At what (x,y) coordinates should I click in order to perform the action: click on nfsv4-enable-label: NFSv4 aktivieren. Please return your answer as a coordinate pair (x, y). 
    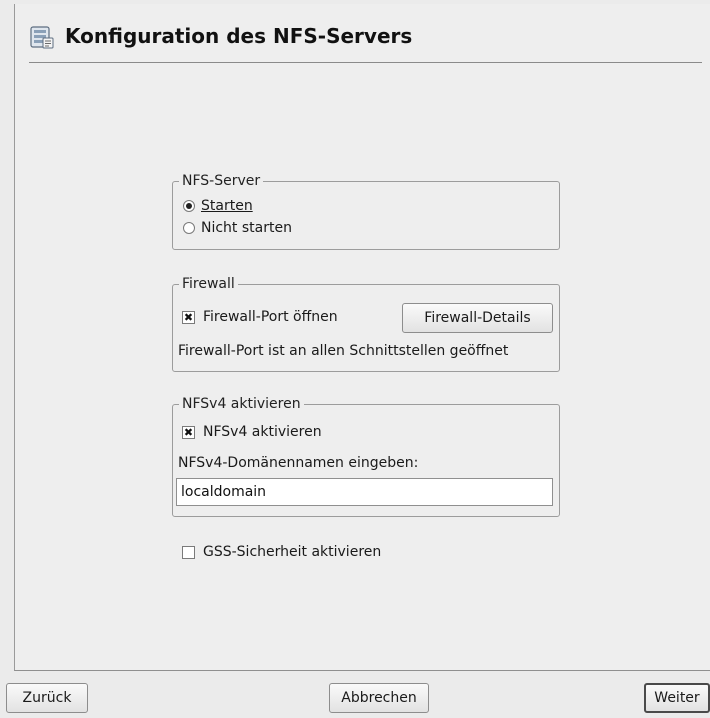
    Looking at the image, I should click on (262, 432).